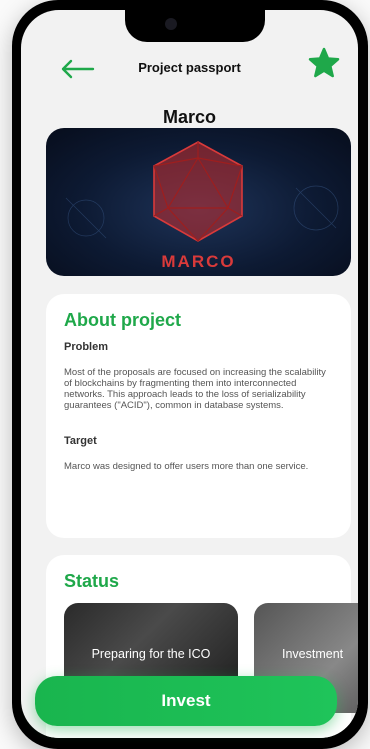 Image resolution: width=370 pixels, height=749 pixels. What do you see at coordinates (151, 654) in the screenshot?
I see `status-tile-label: Preparing for the ICO` at bounding box center [151, 654].